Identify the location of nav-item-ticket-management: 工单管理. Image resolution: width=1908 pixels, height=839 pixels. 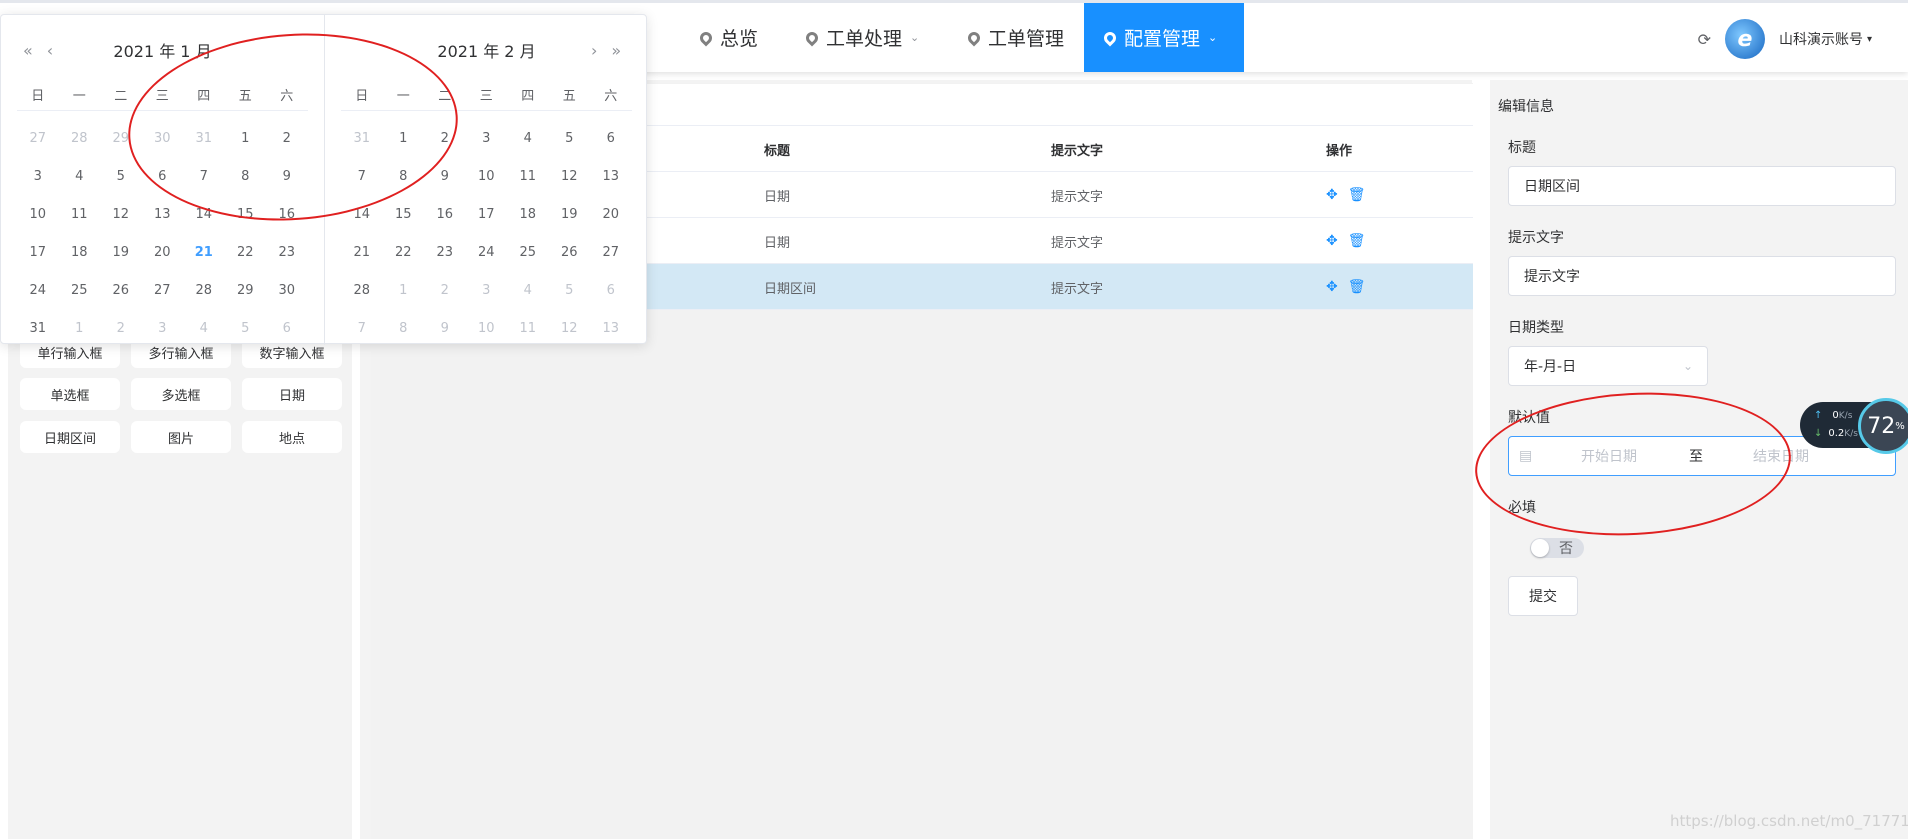
(1016, 37).